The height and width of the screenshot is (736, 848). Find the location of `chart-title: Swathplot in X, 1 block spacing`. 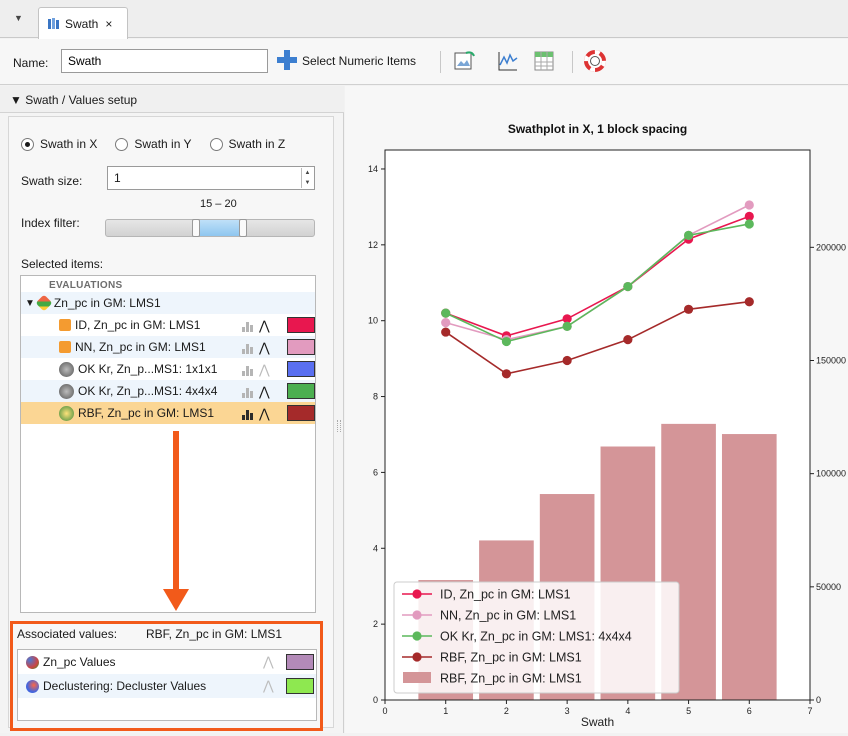

chart-title: Swathplot in X, 1 block spacing is located at coordinates (597, 129).